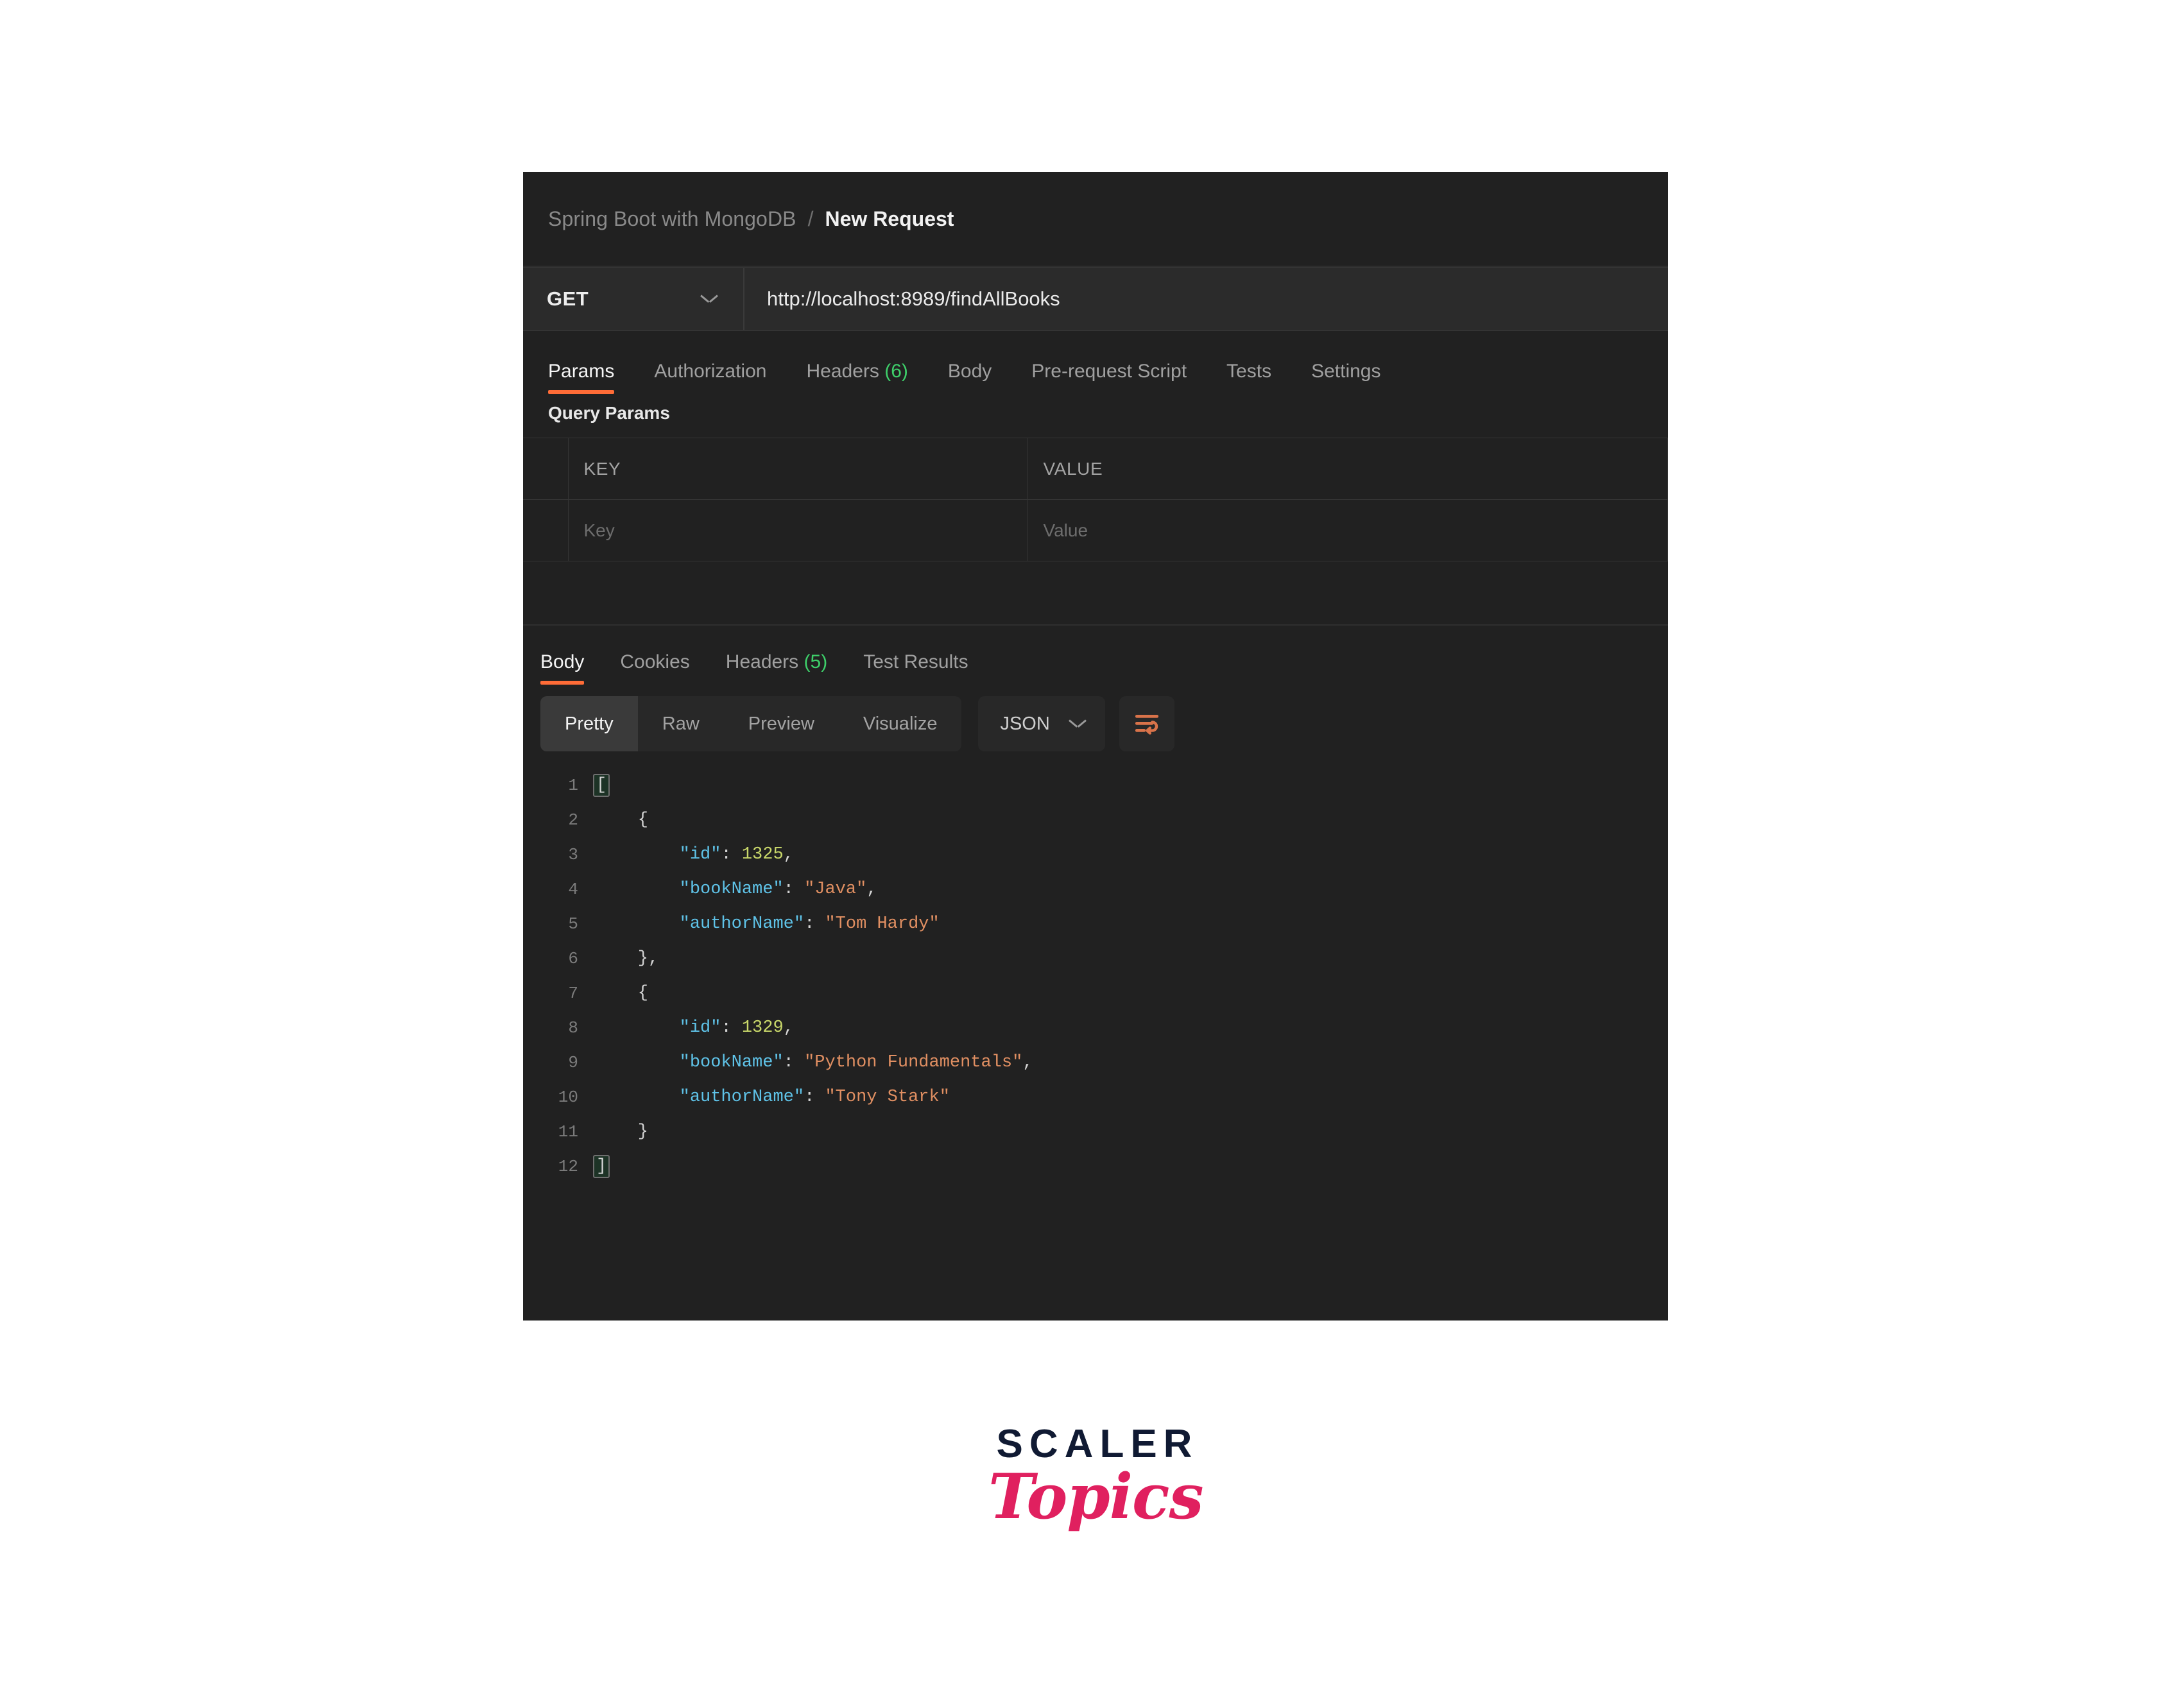 The image size is (2184, 1701). I want to click on header-checkbox-cell, so click(546, 469).